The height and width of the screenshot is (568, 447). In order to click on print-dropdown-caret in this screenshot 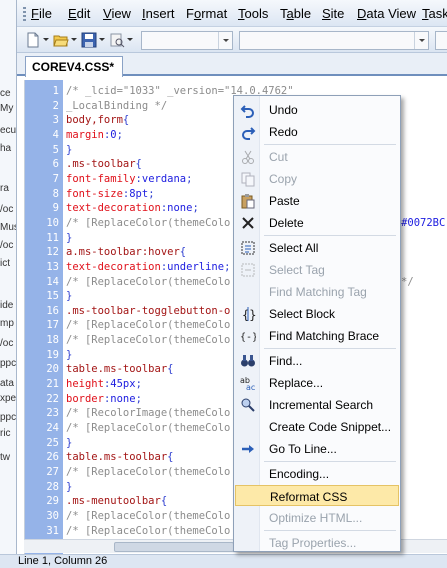, I will do `click(130, 39)`.